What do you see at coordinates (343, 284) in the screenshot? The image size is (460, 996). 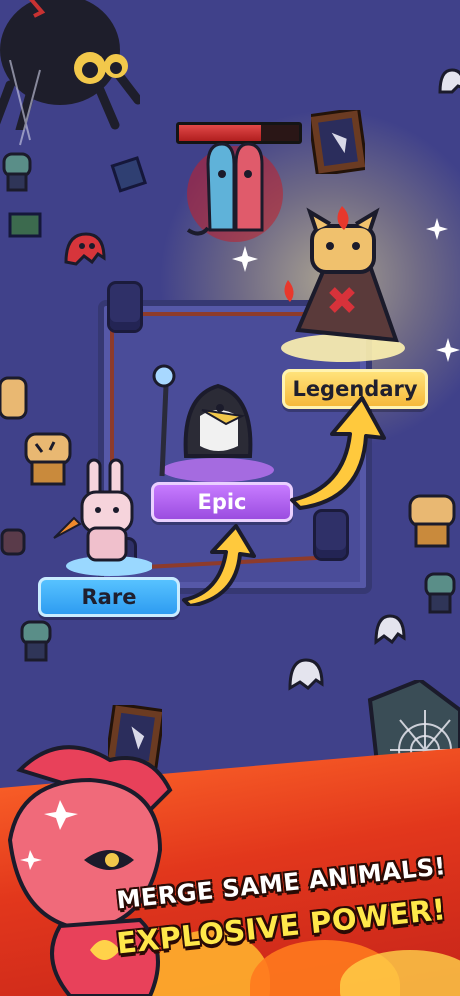 I see `legendary-tiger-mage-icon` at bounding box center [343, 284].